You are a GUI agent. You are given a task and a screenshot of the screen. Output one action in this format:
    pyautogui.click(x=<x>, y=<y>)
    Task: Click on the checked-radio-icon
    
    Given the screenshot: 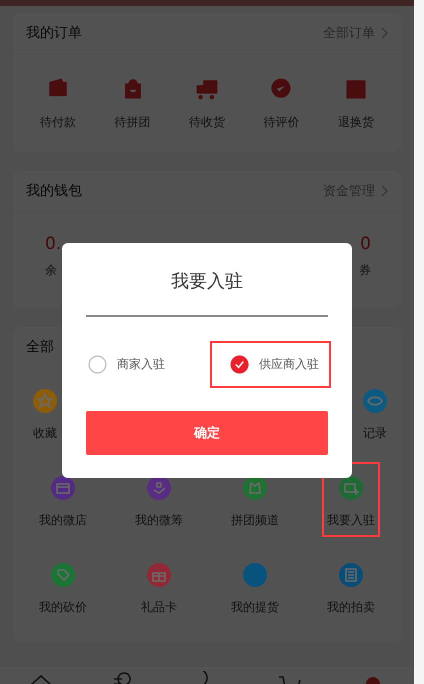 What is the action you would take?
    pyautogui.click(x=239, y=364)
    